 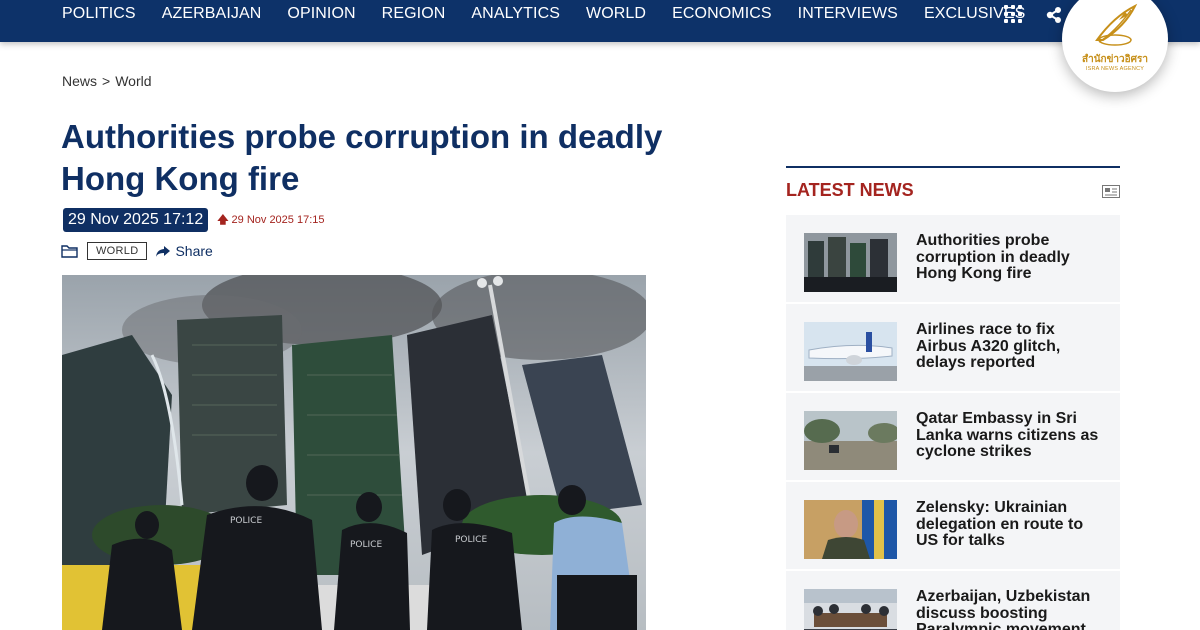 What do you see at coordinates (722, 14) in the screenshot?
I see `nav-item-economics: ECONOMICS` at bounding box center [722, 14].